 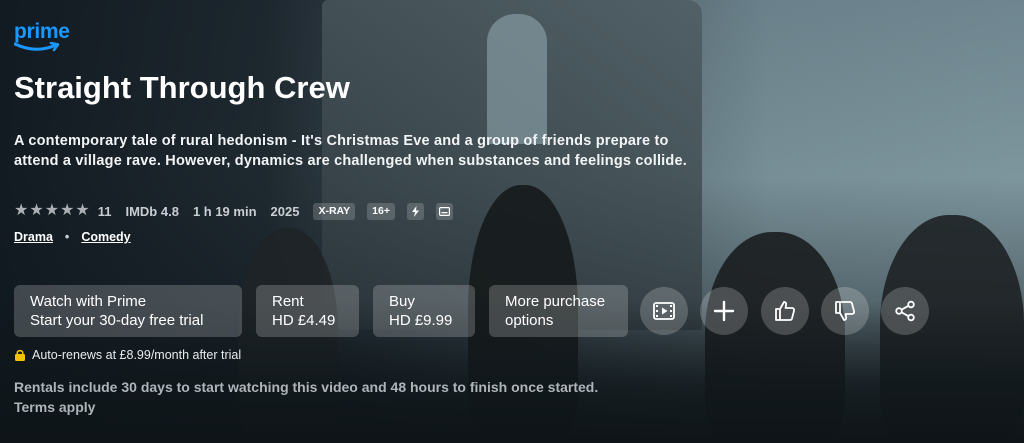 I want to click on subtitles-icon, so click(x=444, y=211).